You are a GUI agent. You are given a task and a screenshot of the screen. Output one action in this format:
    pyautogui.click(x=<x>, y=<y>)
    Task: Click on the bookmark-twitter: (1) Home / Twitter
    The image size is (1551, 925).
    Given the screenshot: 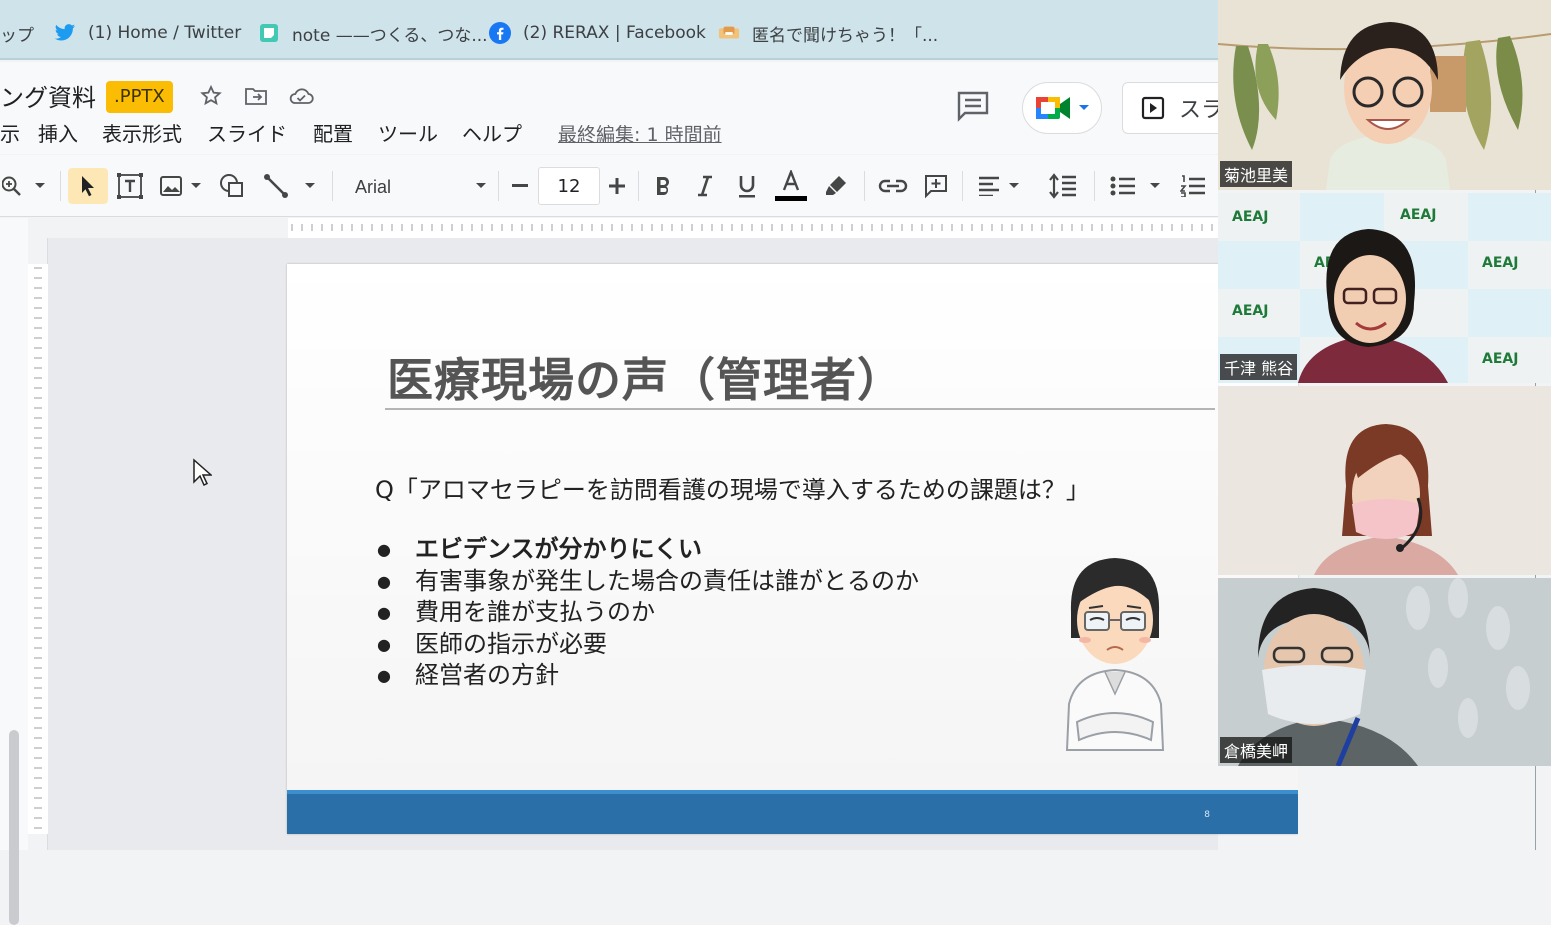 What is the action you would take?
    pyautogui.click(x=147, y=33)
    